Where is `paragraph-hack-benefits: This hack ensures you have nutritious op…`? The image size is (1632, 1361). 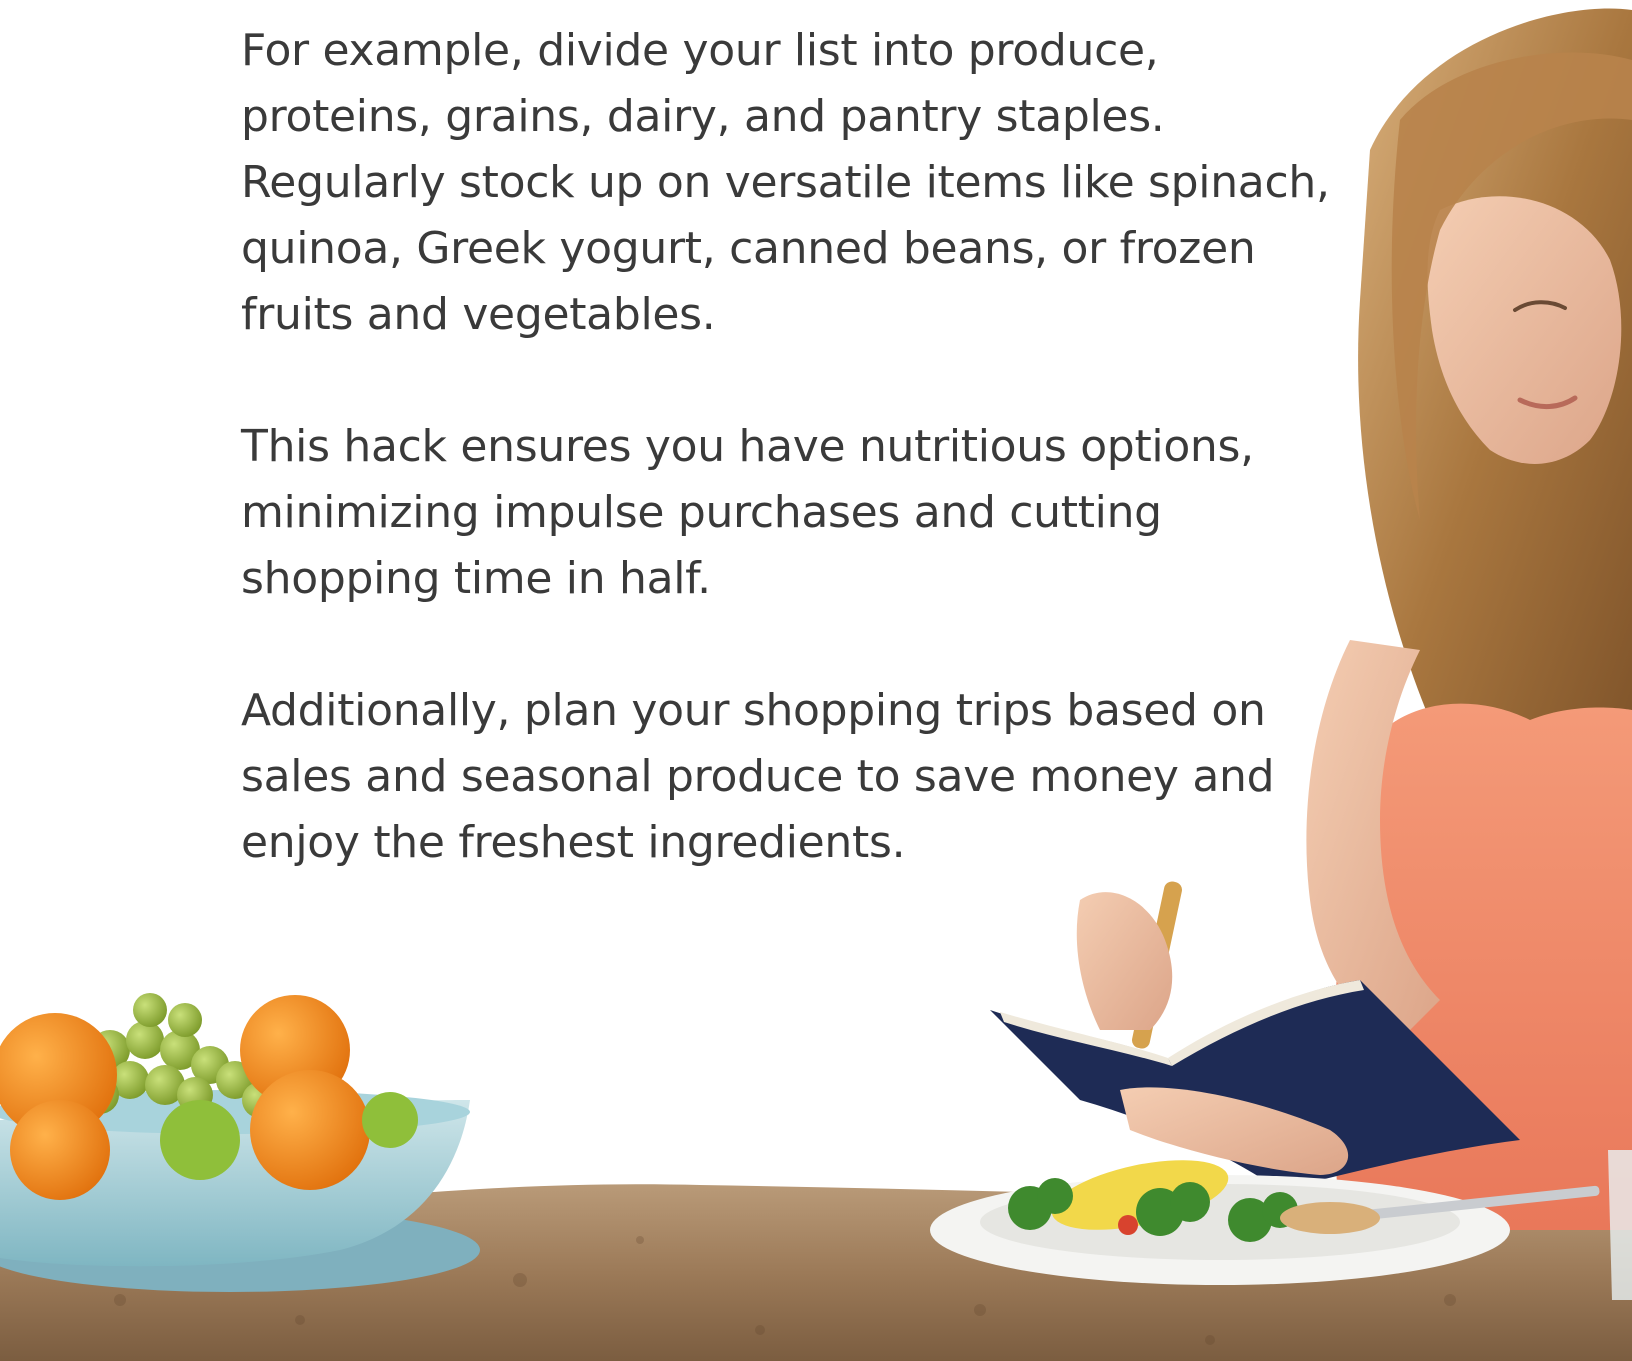 paragraph-hack-benefits: This hack ensures you have nutritious op… is located at coordinates (747, 512).